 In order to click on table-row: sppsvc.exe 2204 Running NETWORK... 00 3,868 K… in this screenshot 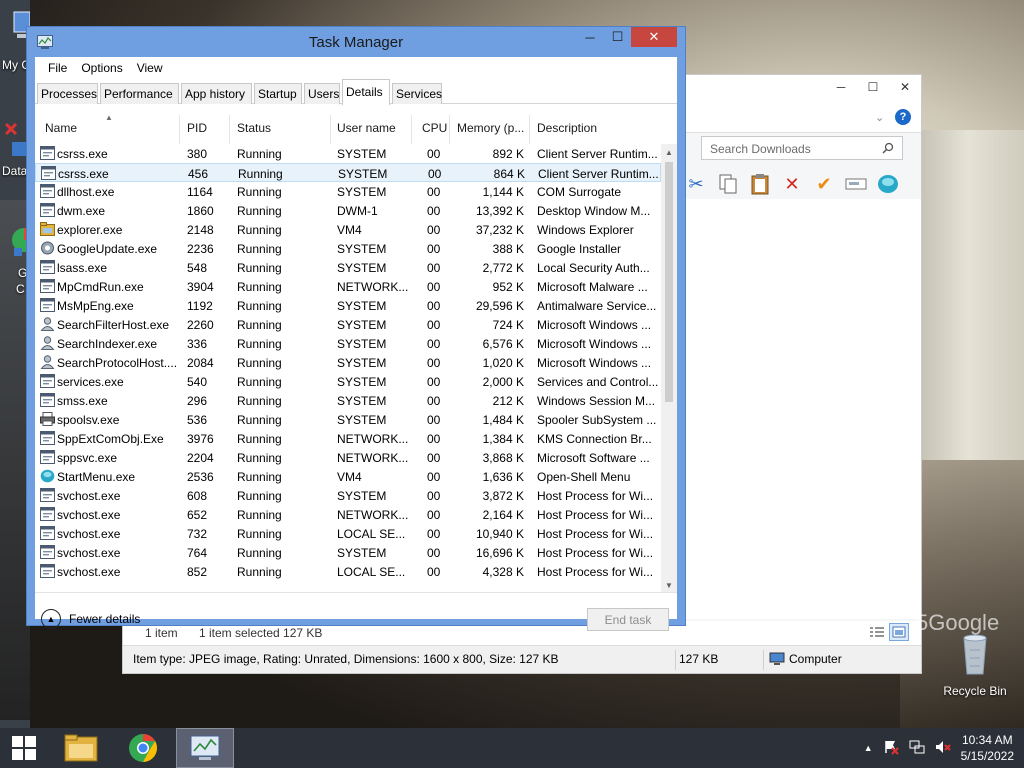, I will do `click(348, 457)`.